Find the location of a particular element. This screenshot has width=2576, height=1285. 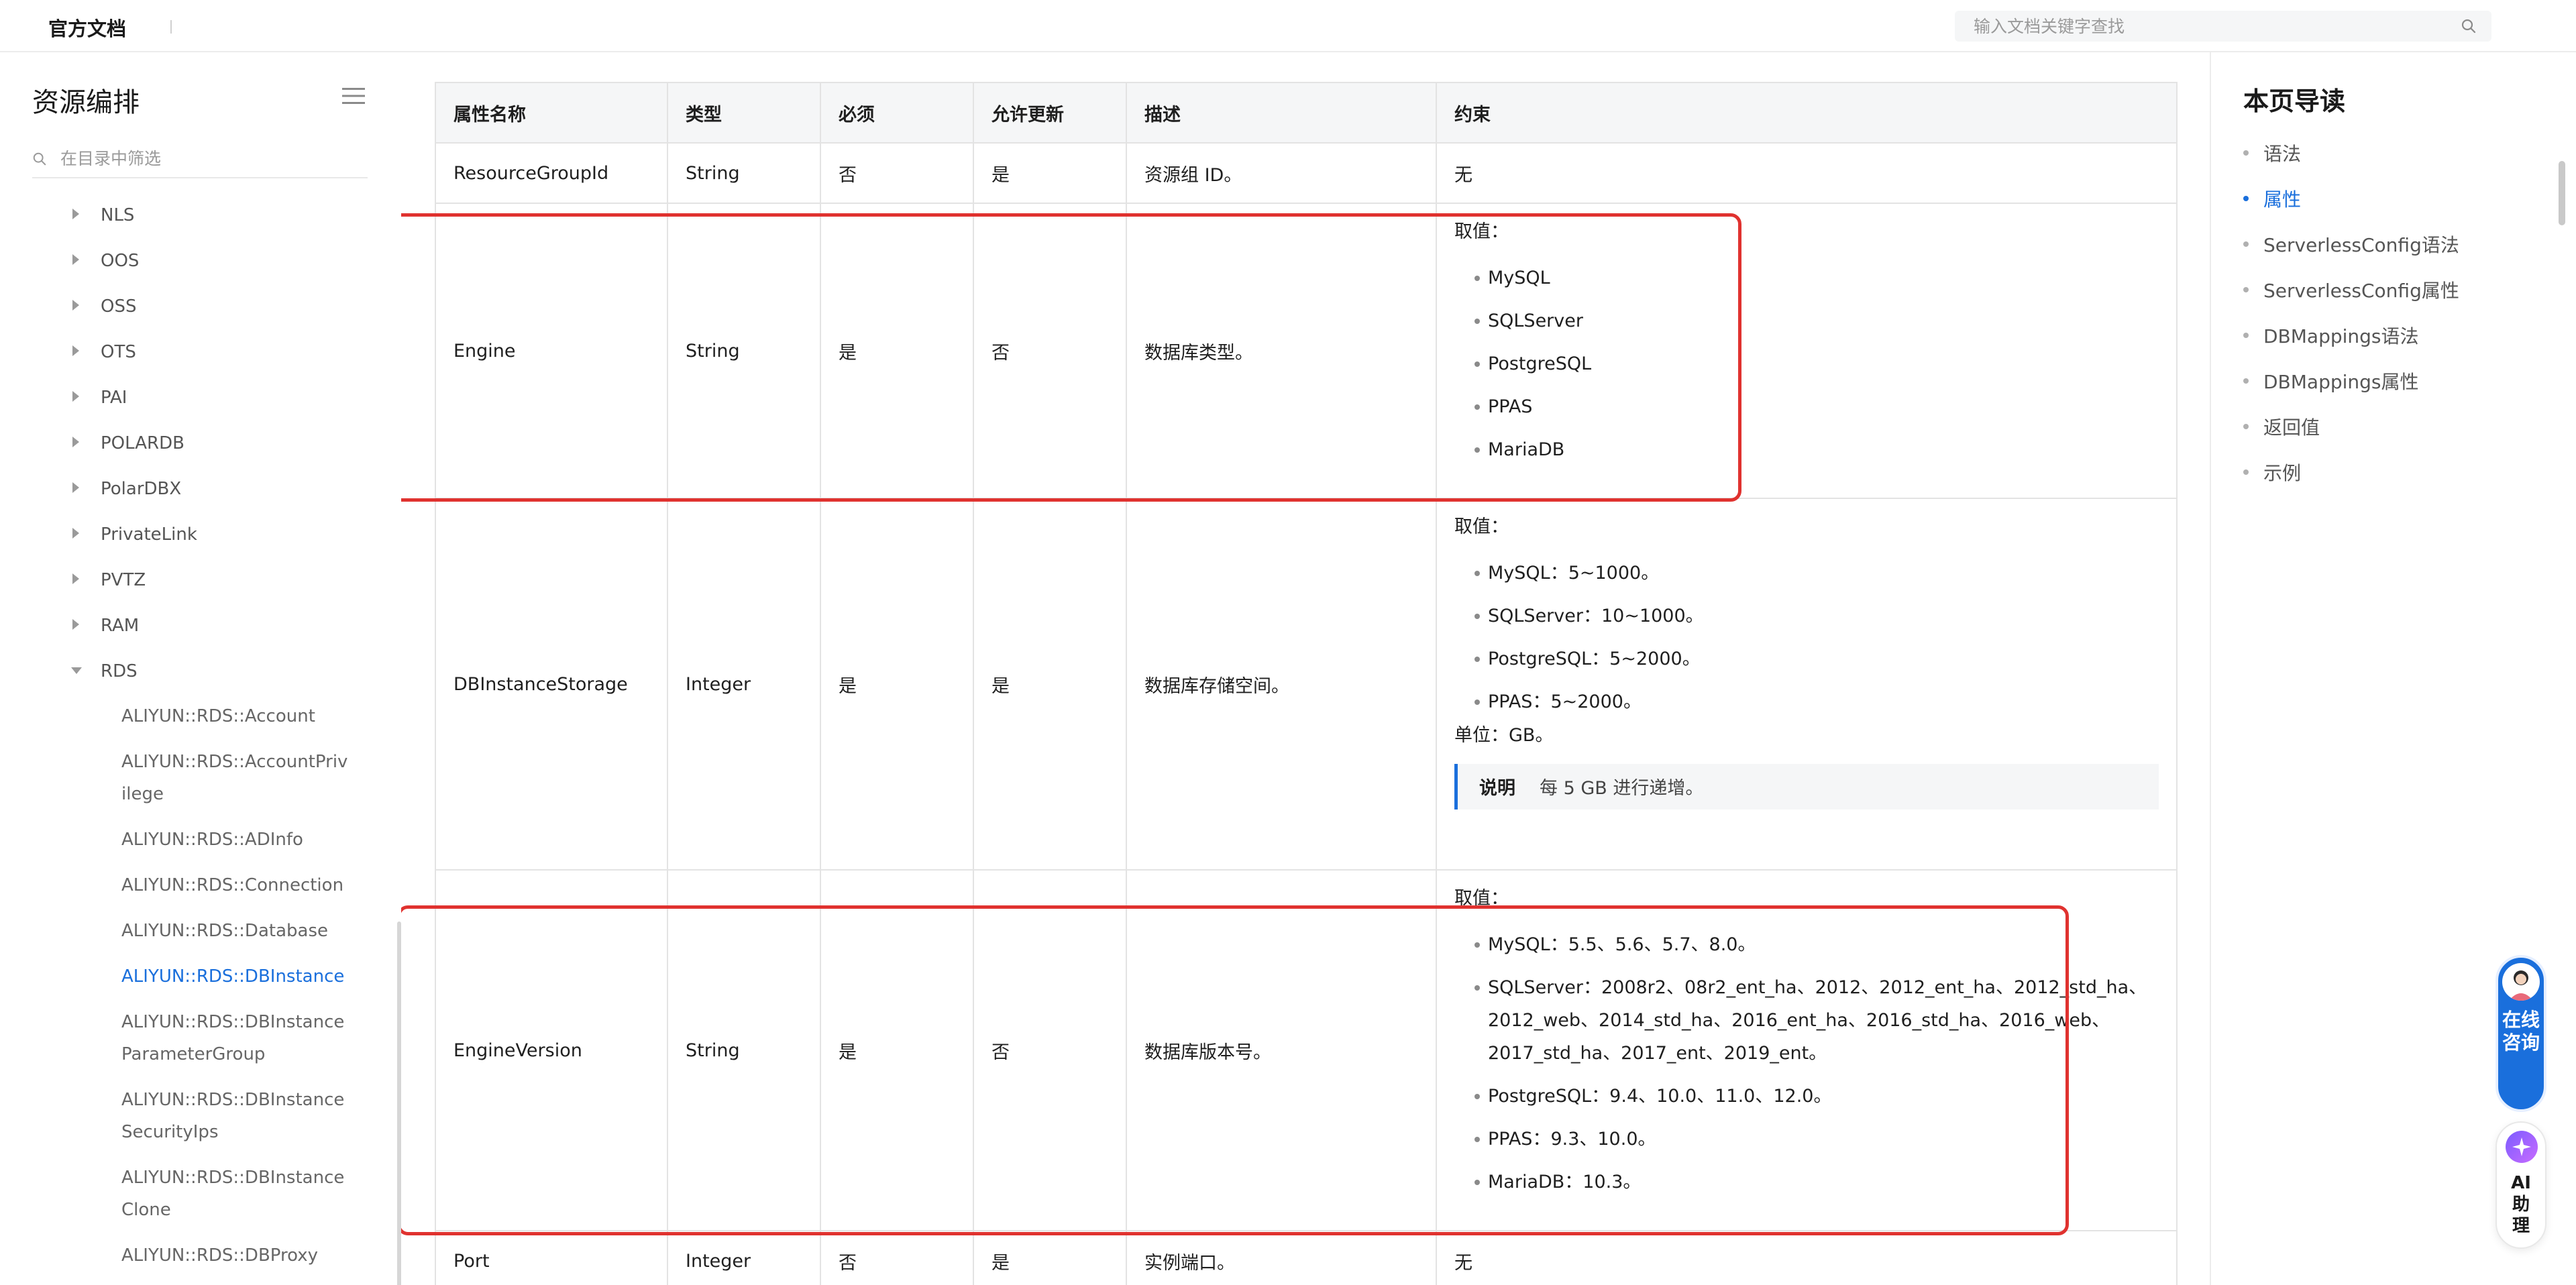

catalog-item: PrivateLink is located at coordinates (200, 534).